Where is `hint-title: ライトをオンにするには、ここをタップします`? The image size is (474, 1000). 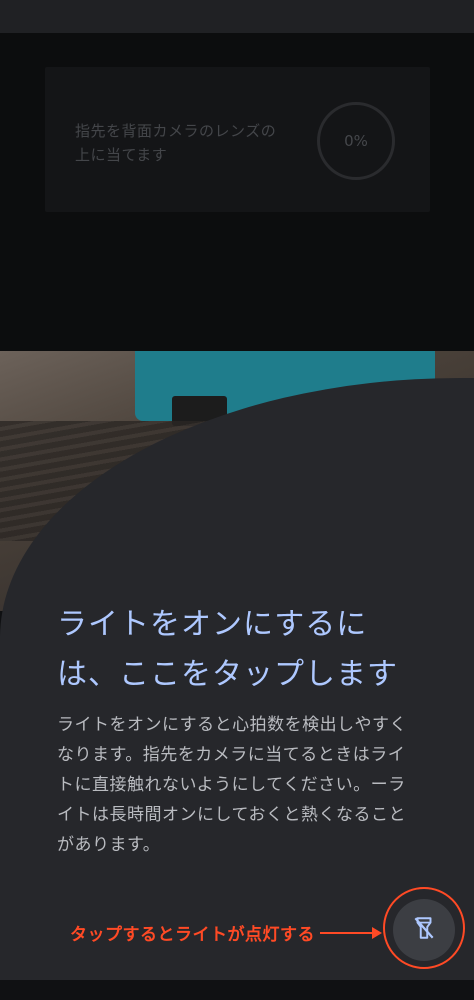
hint-title: ライトをオンにするには、ここをタップします is located at coordinates (227, 649).